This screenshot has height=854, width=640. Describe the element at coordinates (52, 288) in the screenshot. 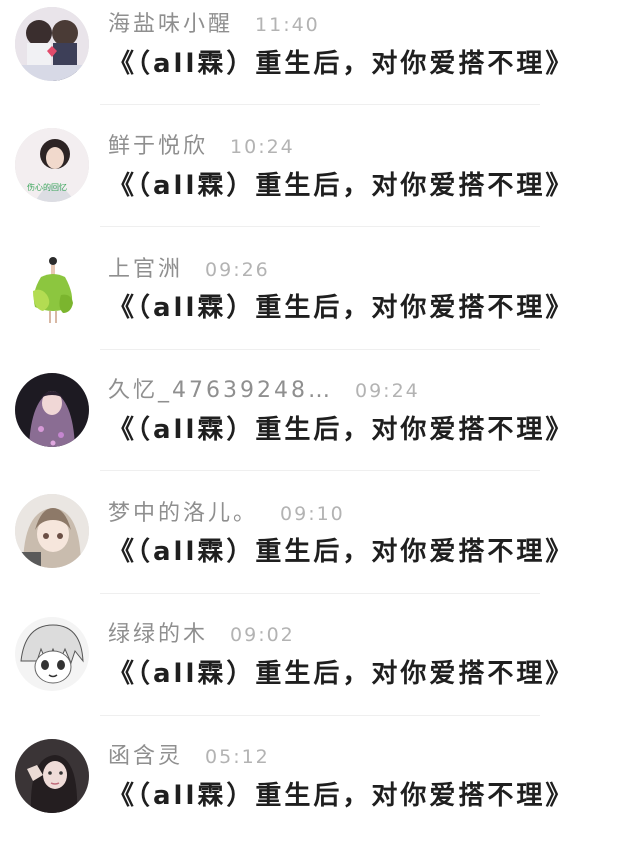

I see `green-dress-avatar` at that location.